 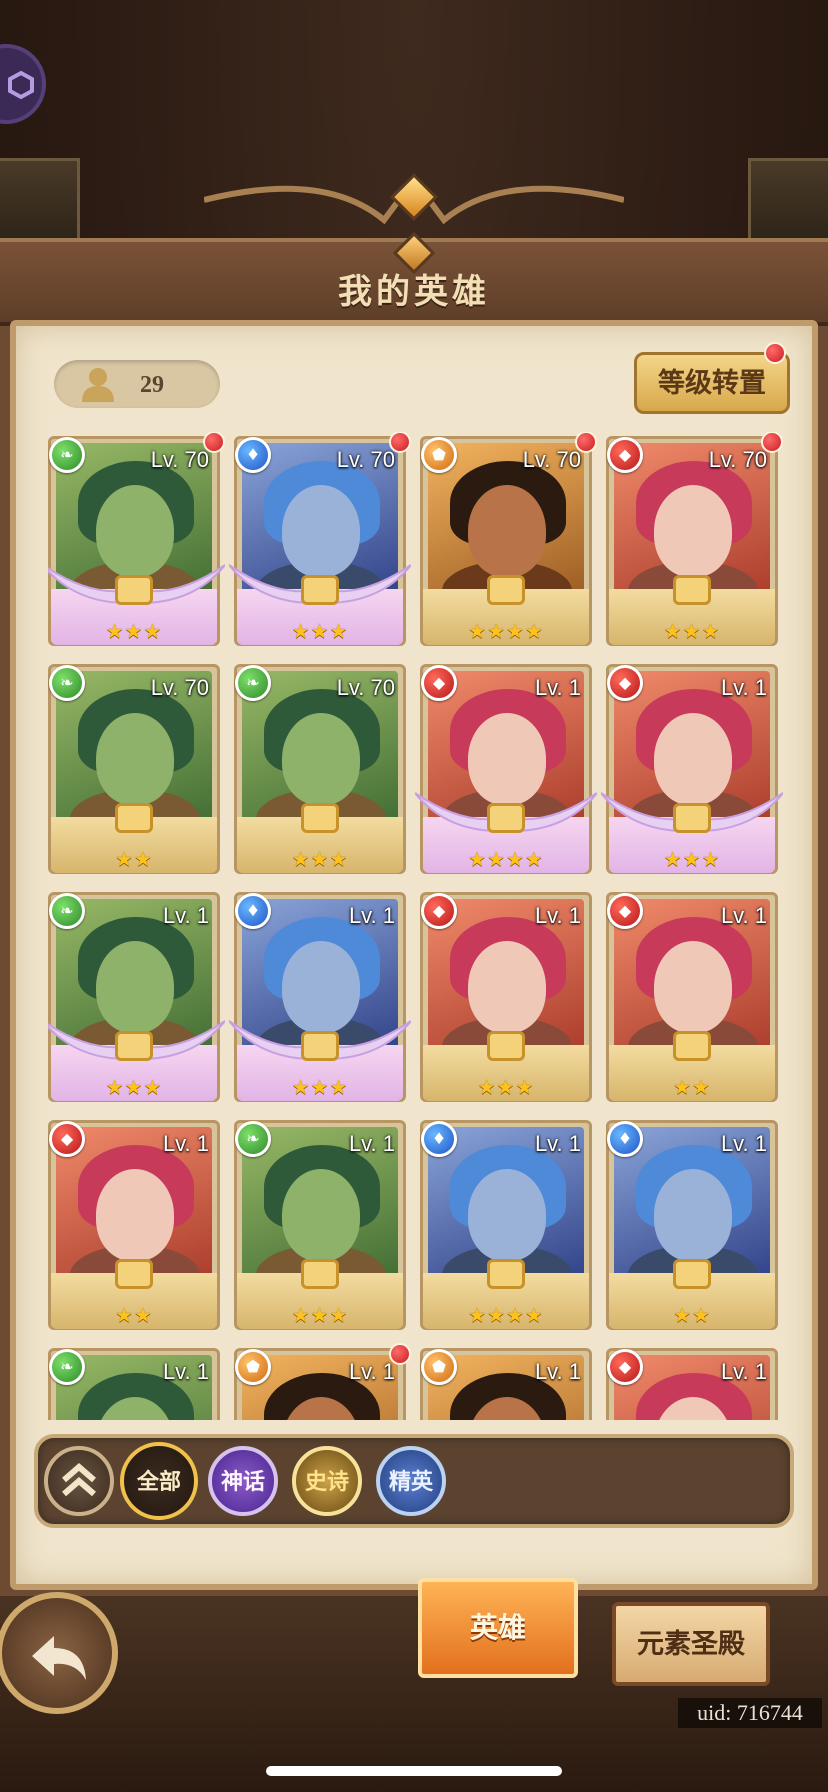 I want to click on filter-epic-button: 史诗, so click(x=327, y=1481).